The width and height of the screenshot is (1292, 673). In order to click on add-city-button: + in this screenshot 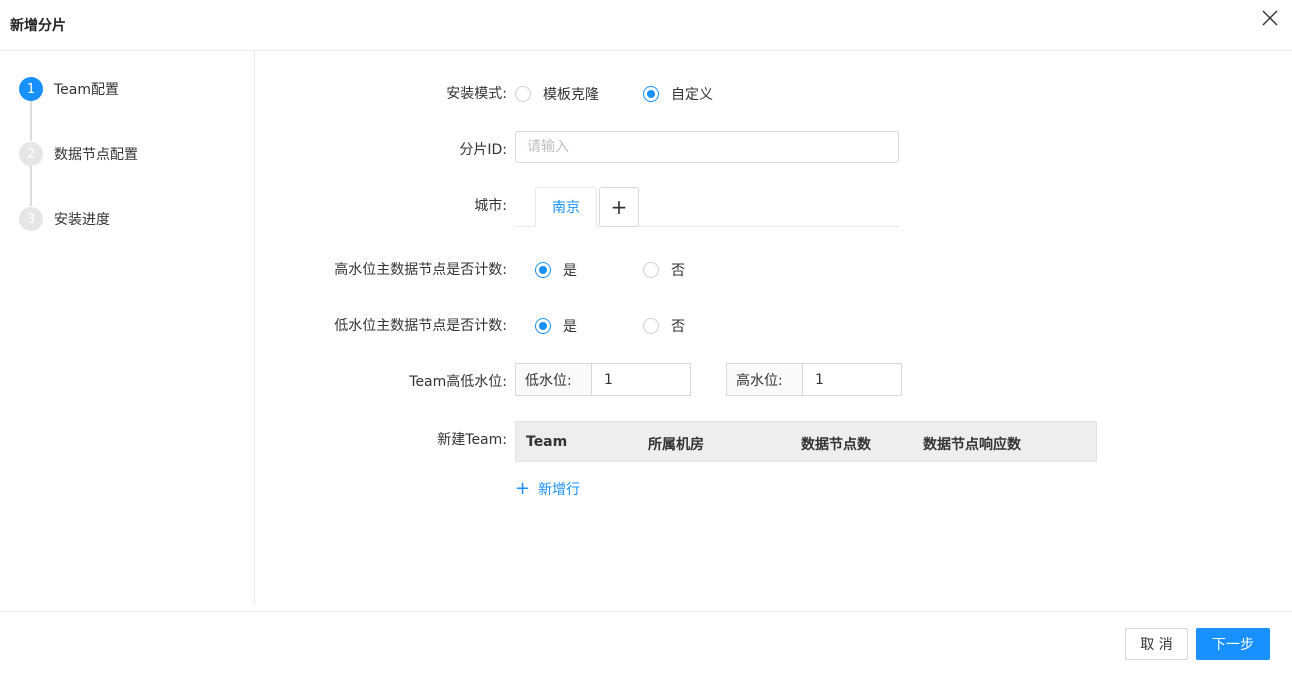, I will do `click(619, 207)`.